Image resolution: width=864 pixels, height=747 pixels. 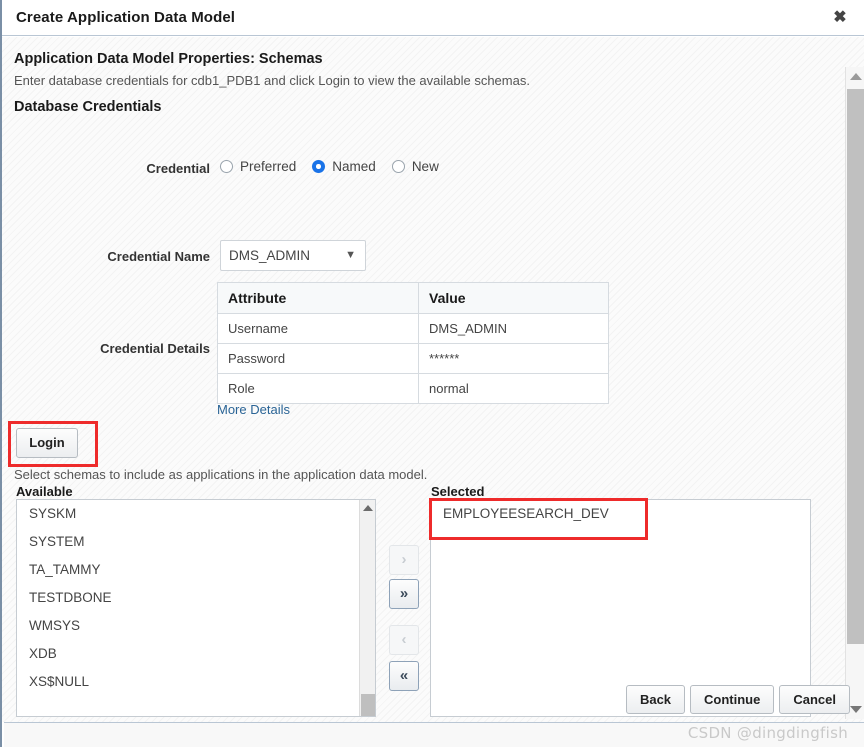 I want to click on list-item: SYSKM, so click(x=196, y=514).